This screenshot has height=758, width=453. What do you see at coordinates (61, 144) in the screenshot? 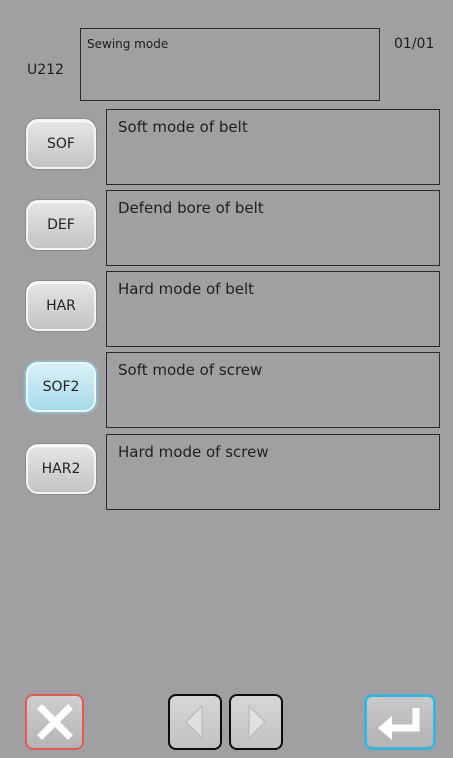
I see `mode-button-sof: SOF` at bounding box center [61, 144].